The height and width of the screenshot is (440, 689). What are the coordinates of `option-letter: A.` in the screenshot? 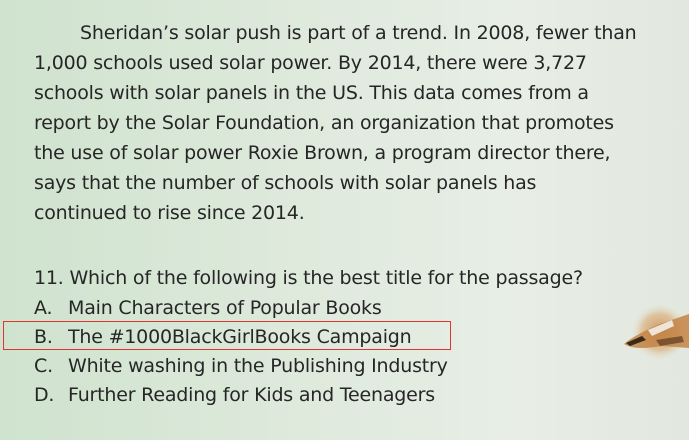 It's located at (43, 308).